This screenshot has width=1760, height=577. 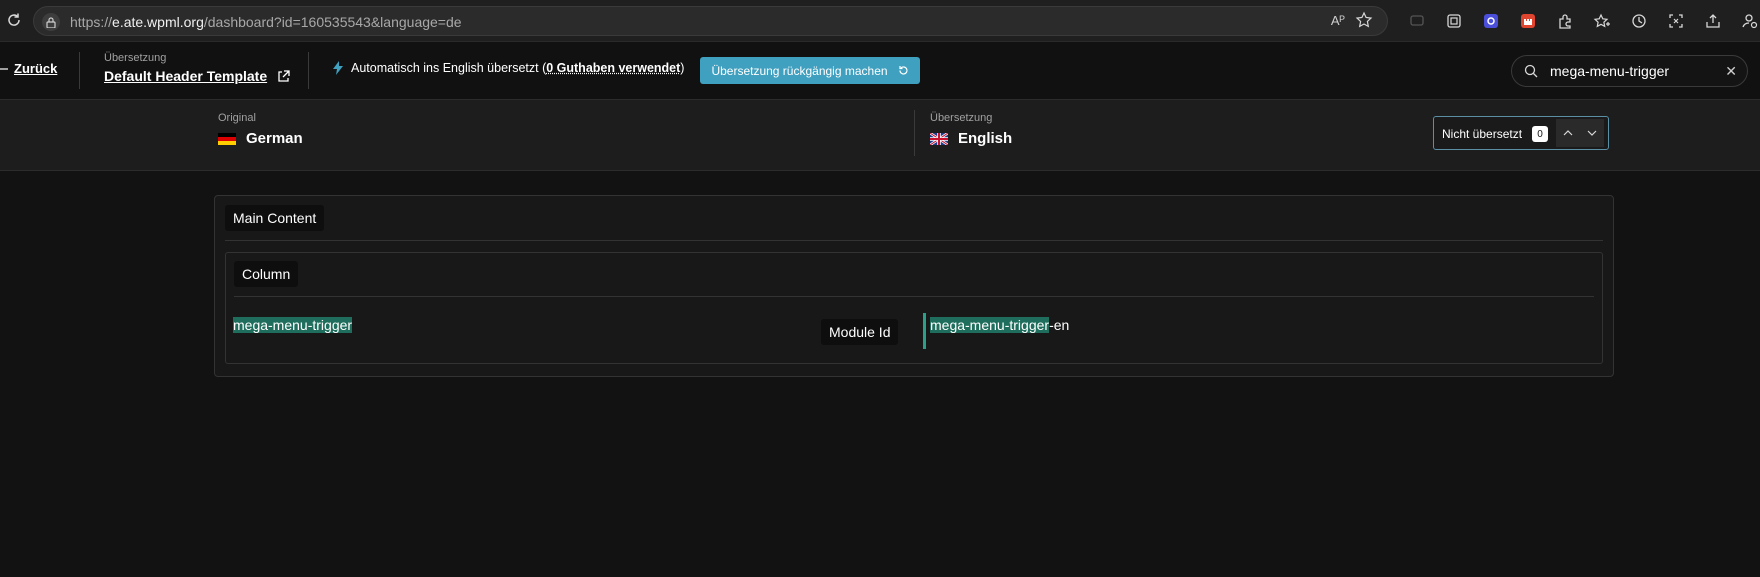 What do you see at coordinates (924, 331) in the screenshot?
I see `translated-status-bar` at bounding box center [924, 331].